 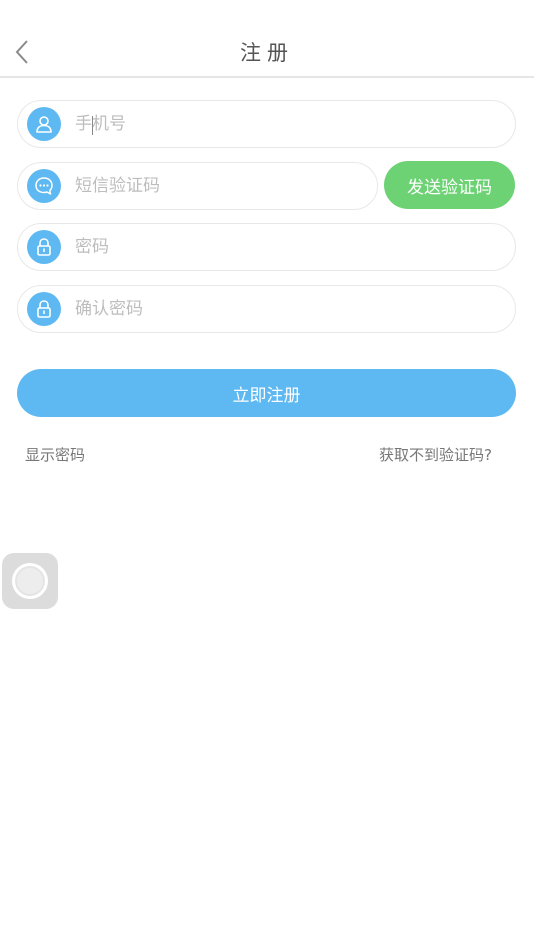 What do you see at coordinates (267, 39) in the screenshot?
I see `header-bar: 注册` at bounding box center [267, 39].